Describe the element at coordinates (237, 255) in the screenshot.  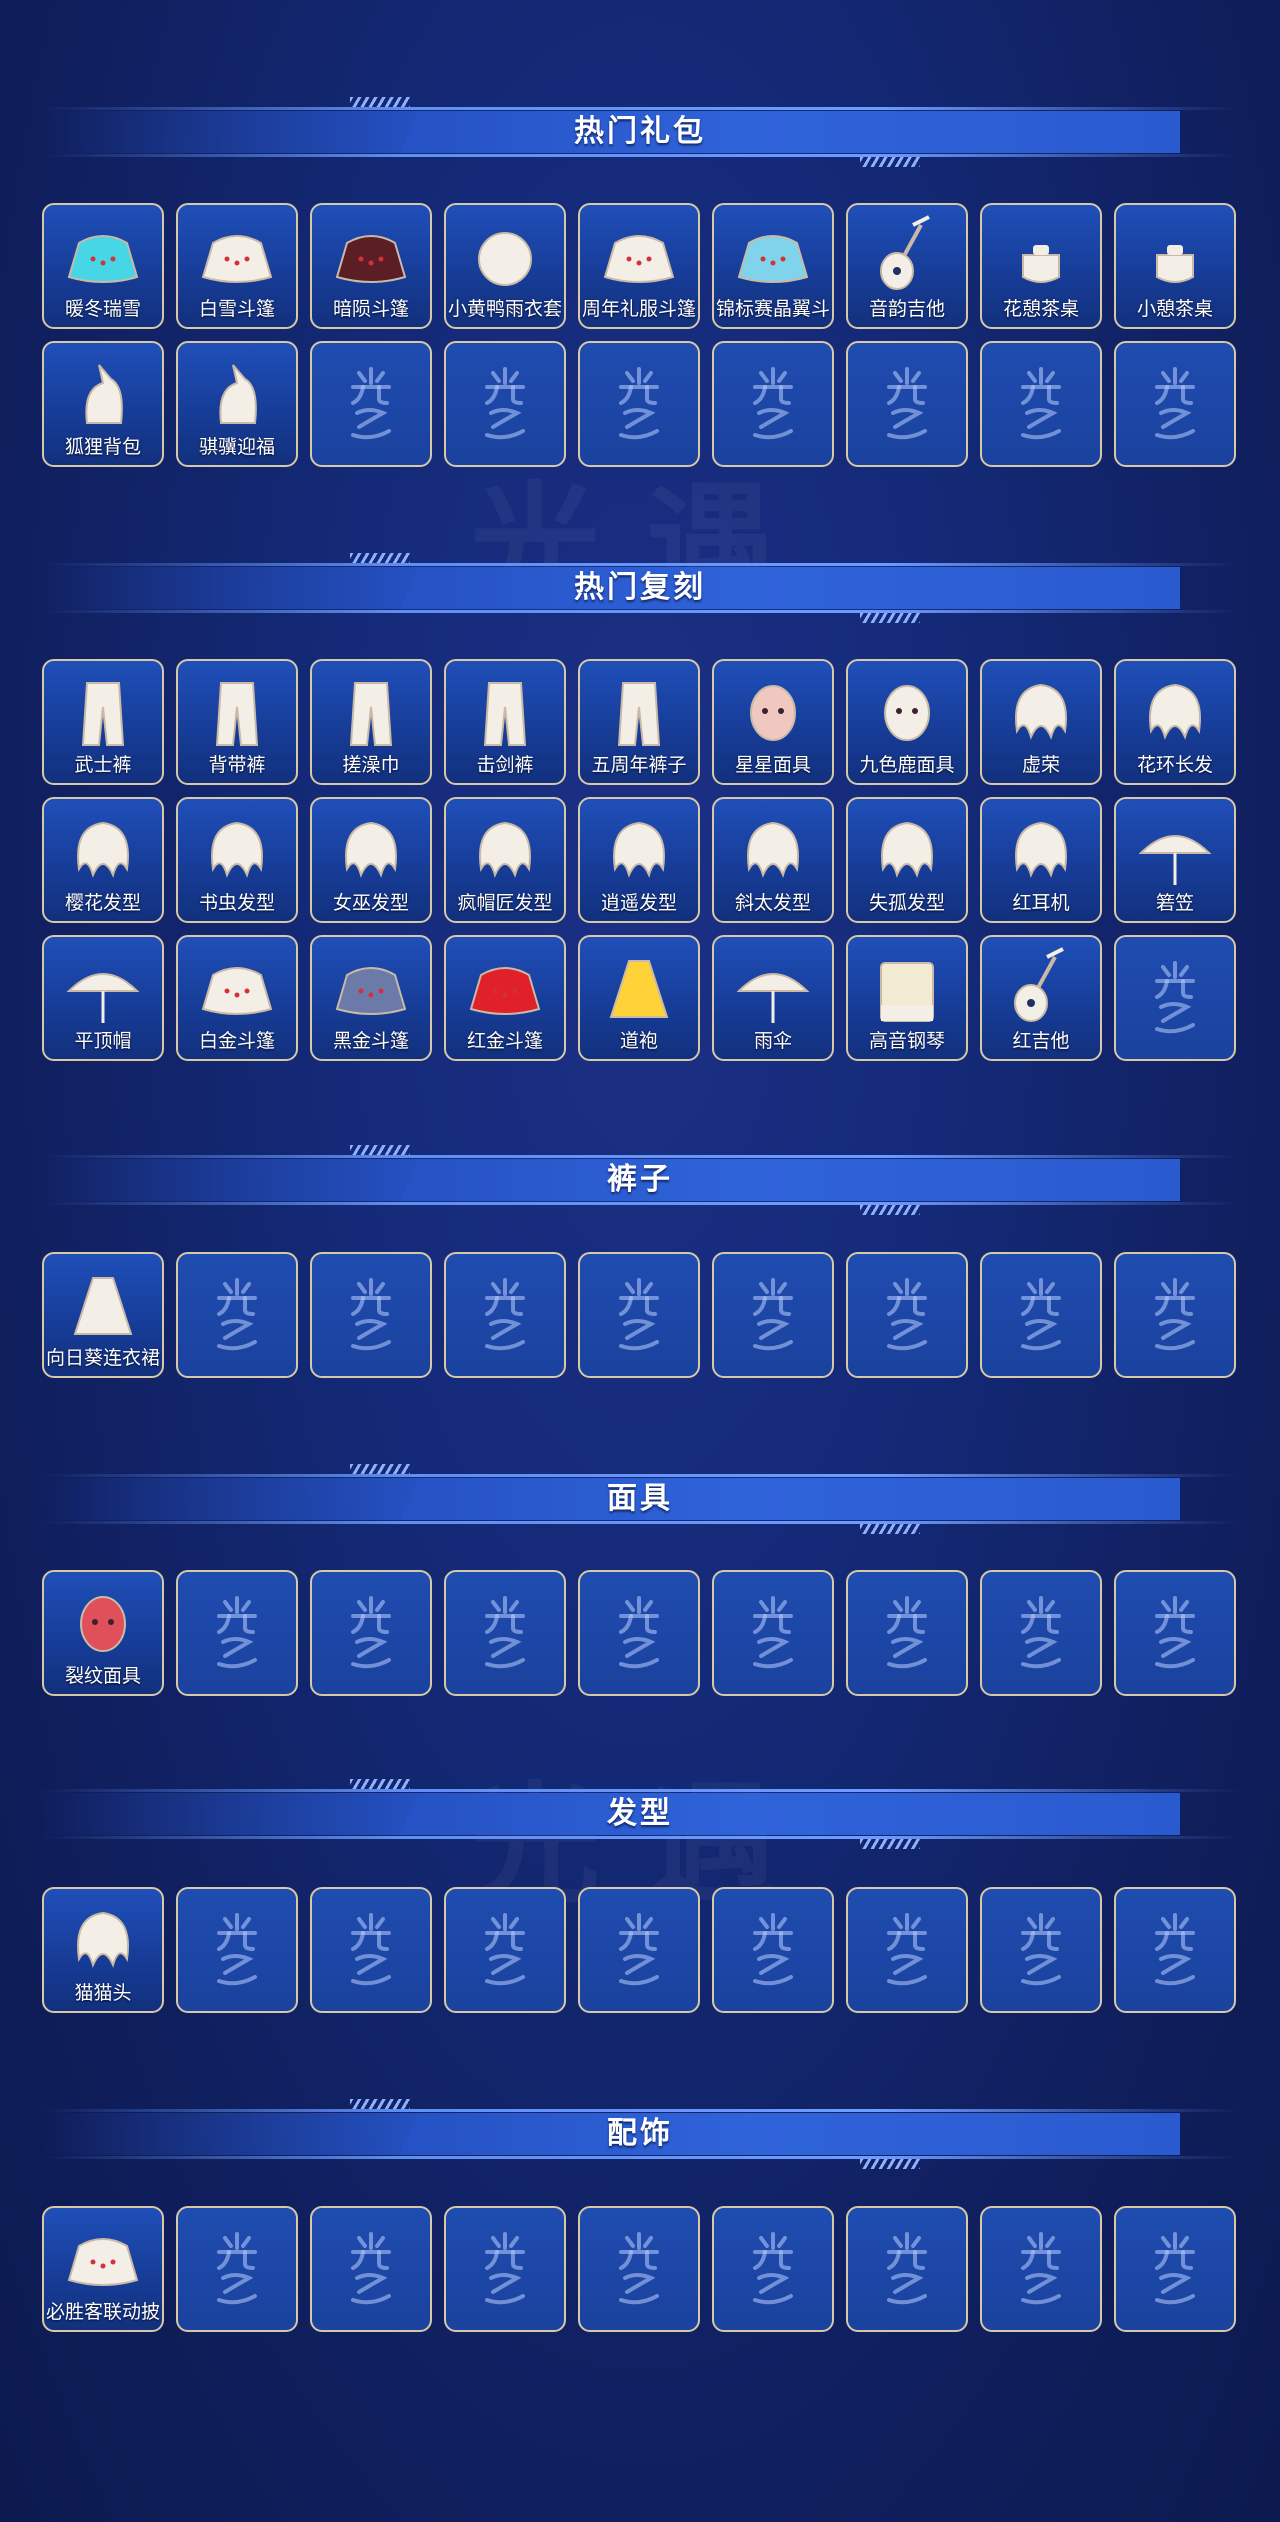
I see `white-cape-icon` at that location.